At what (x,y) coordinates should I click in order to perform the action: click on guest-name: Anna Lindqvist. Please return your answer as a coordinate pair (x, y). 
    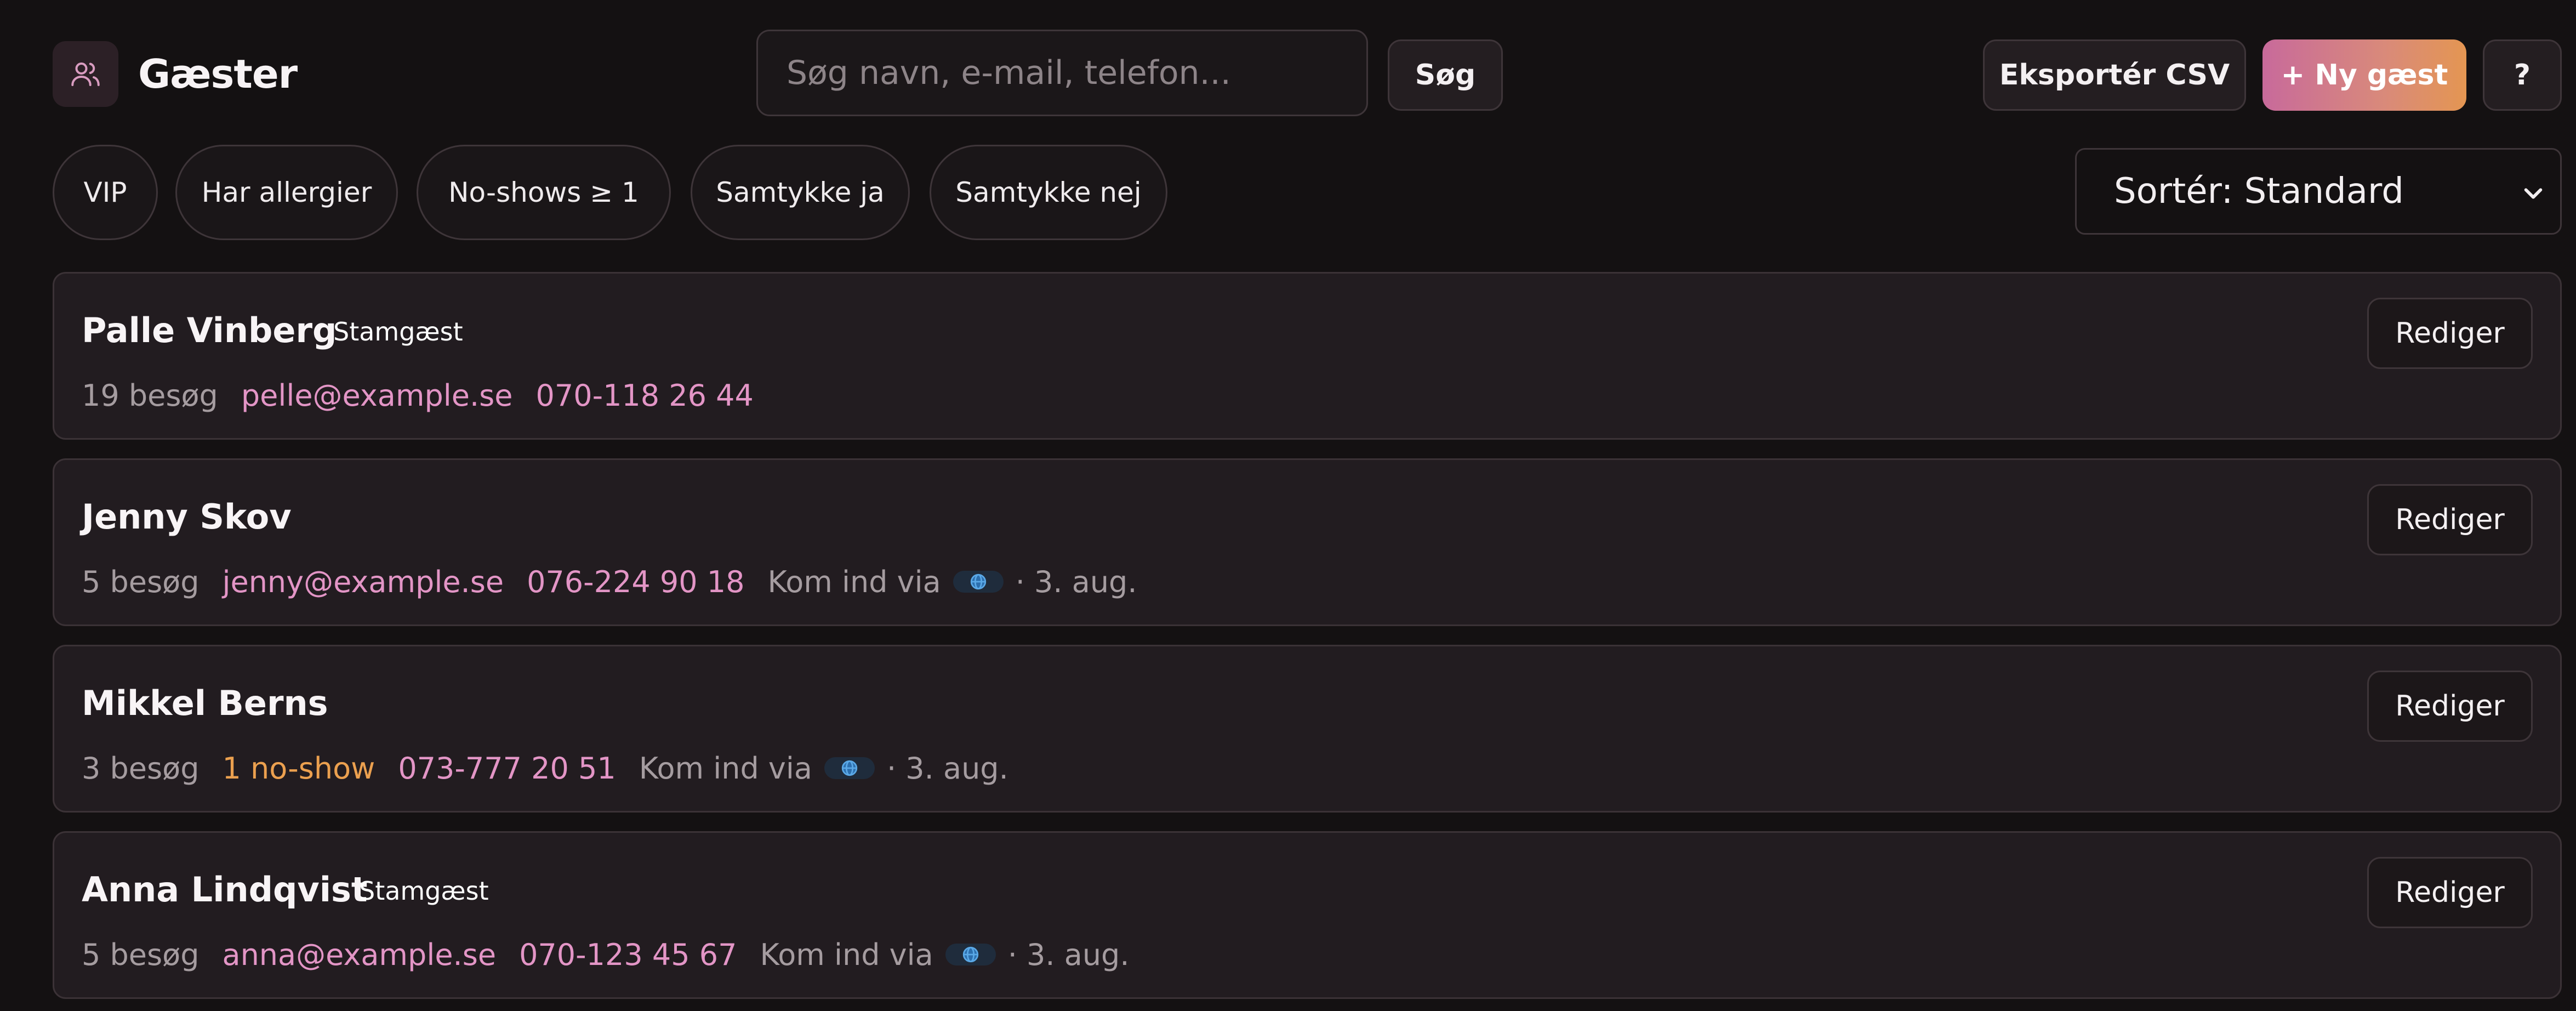
    Looking at the image, I should click on (225, 890).